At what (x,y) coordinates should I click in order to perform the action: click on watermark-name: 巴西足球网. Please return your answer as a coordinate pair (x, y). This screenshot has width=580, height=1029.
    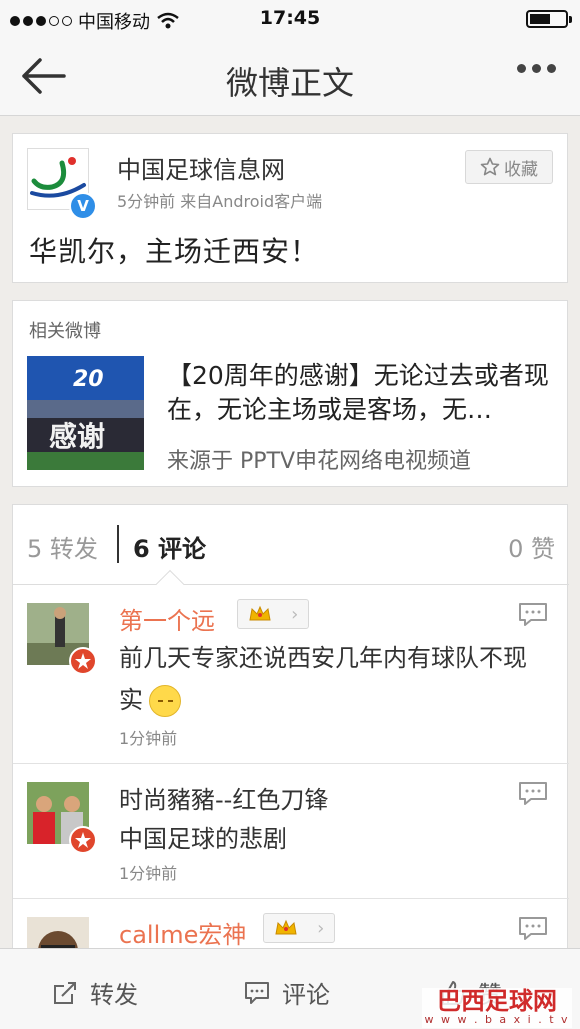
    Looking at the image, I should click on (497, 1001).